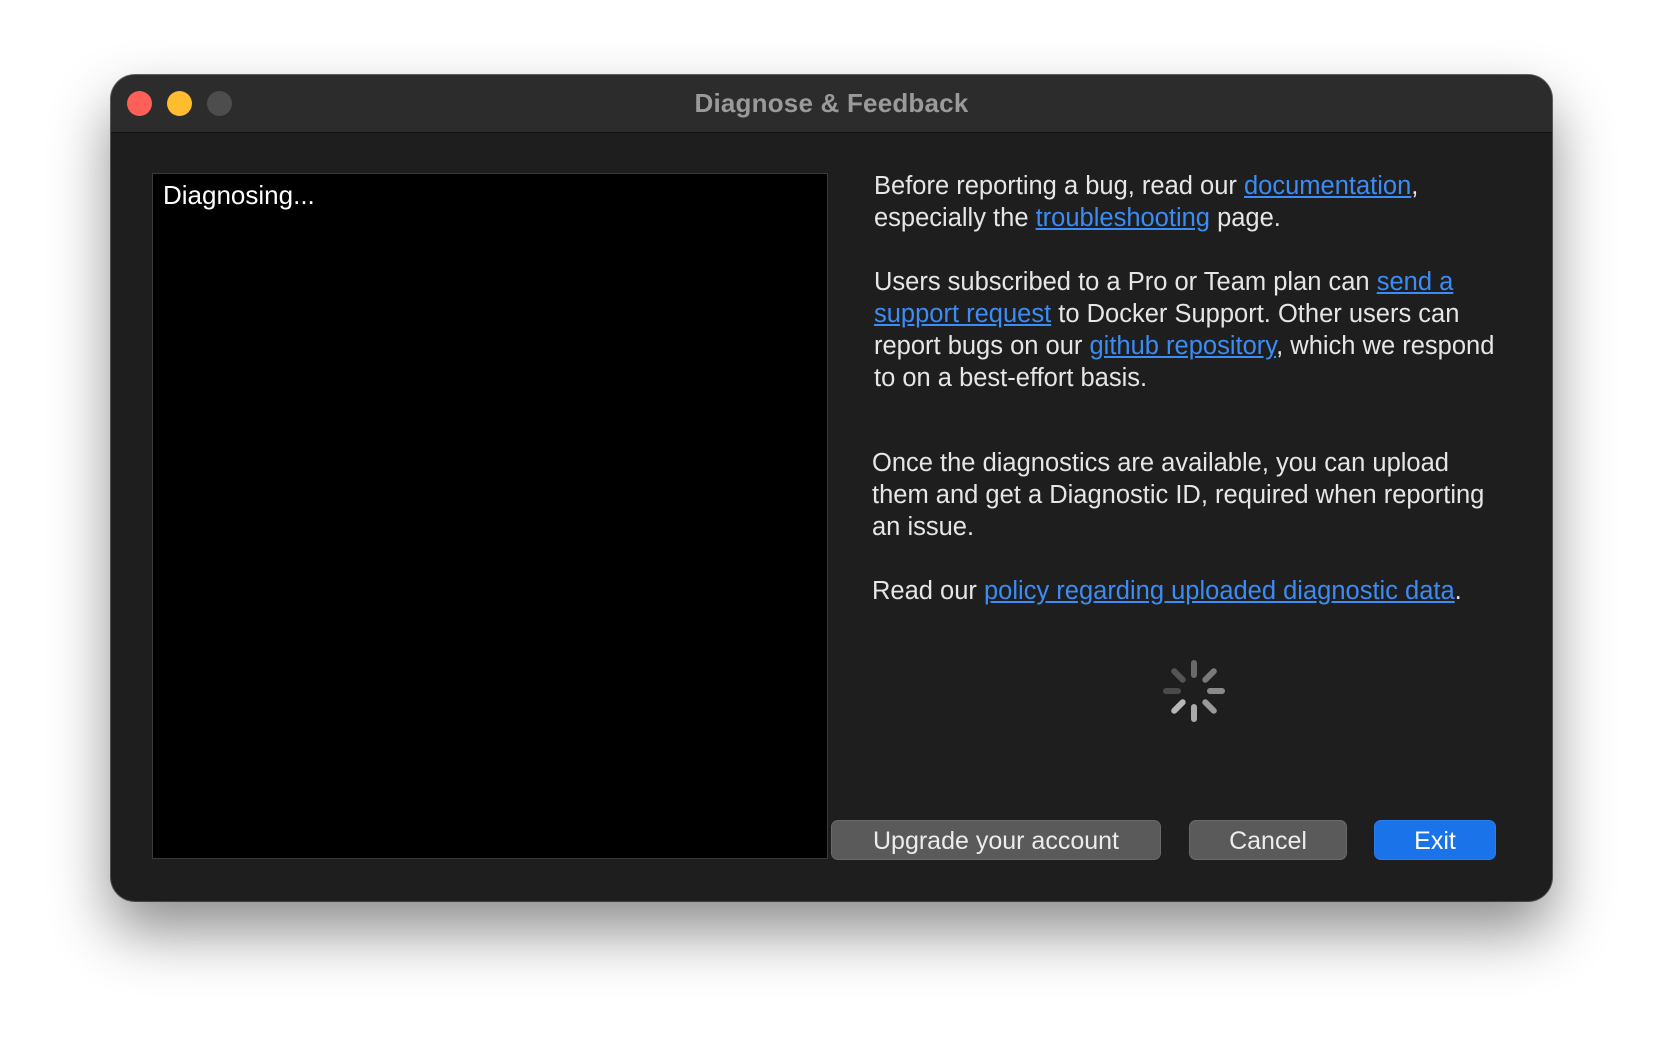  What do you see at coordinates (1327, 186) in the screenshot?
I see `documentation-link: documentation` at bounding box center [1327, 186].